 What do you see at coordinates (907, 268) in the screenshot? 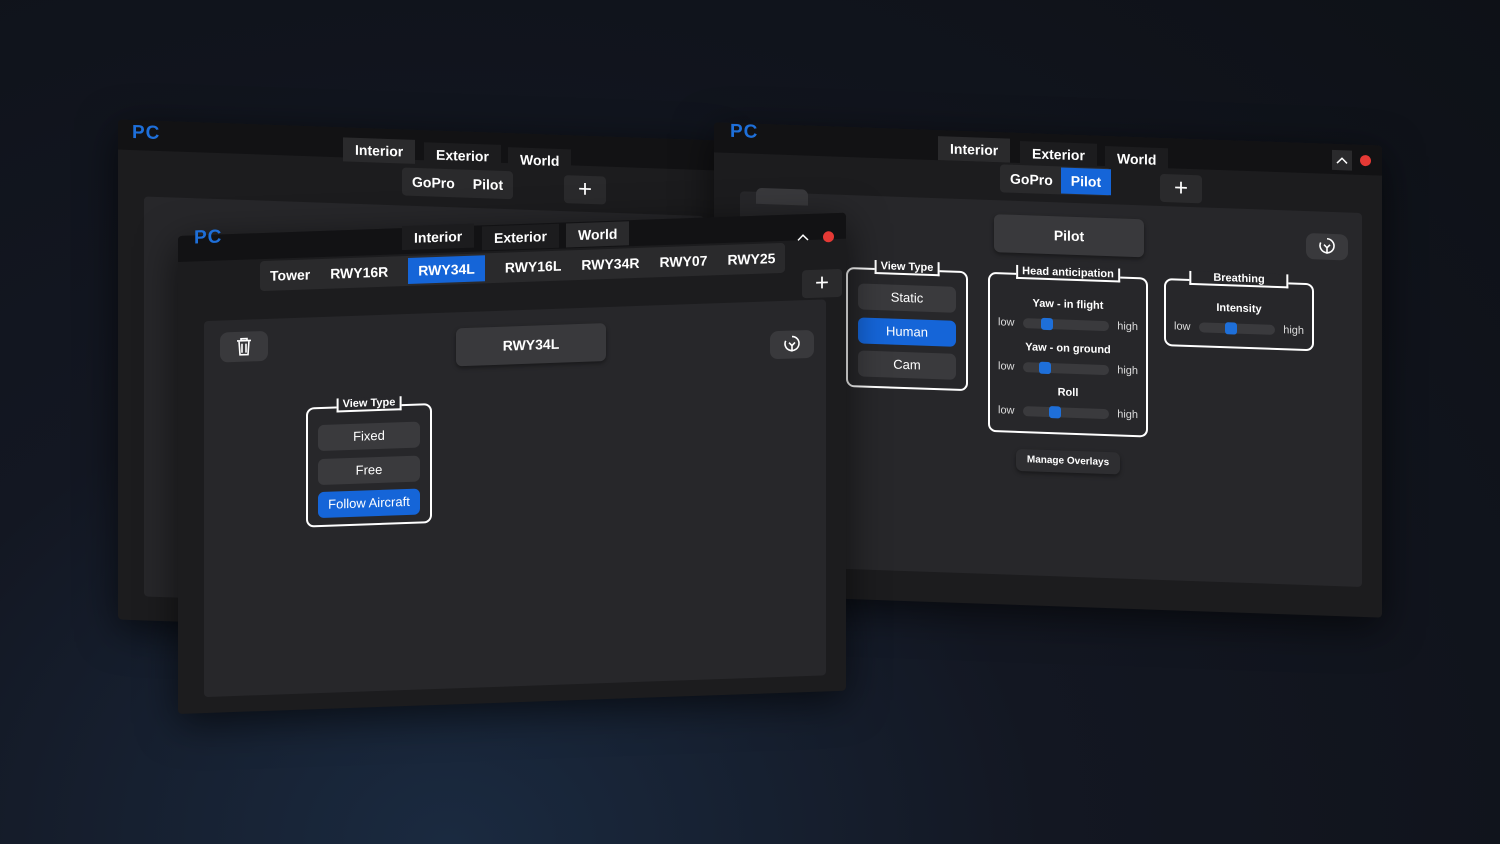
I see `back-right-viewtype-title: View Type` at bounding box center [907, 268].